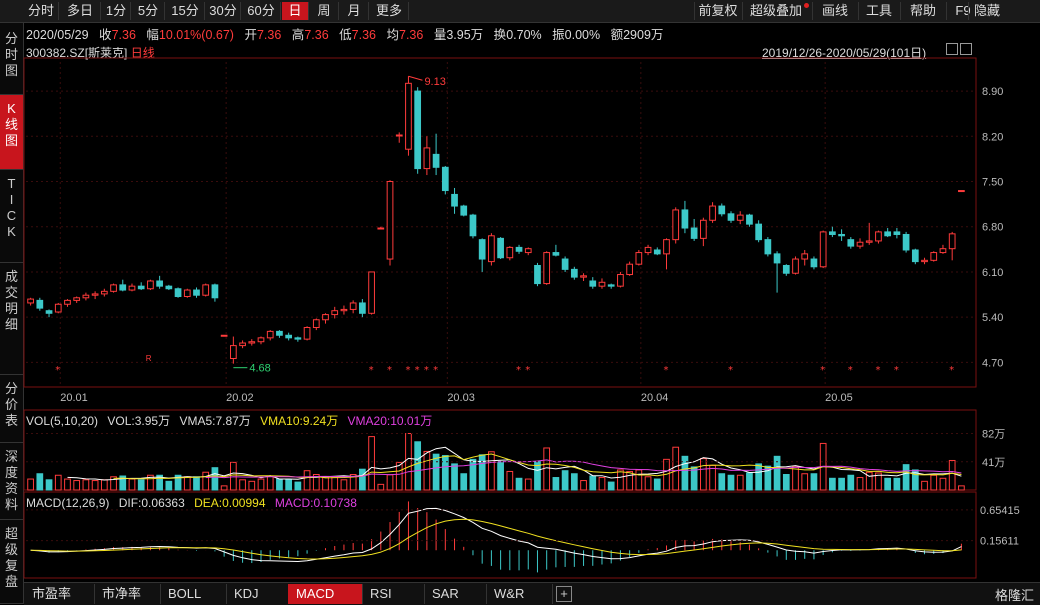  Describe the element at coordinates (564, 594) in the screenshot. I see `add-tab-icon: +` at that location.